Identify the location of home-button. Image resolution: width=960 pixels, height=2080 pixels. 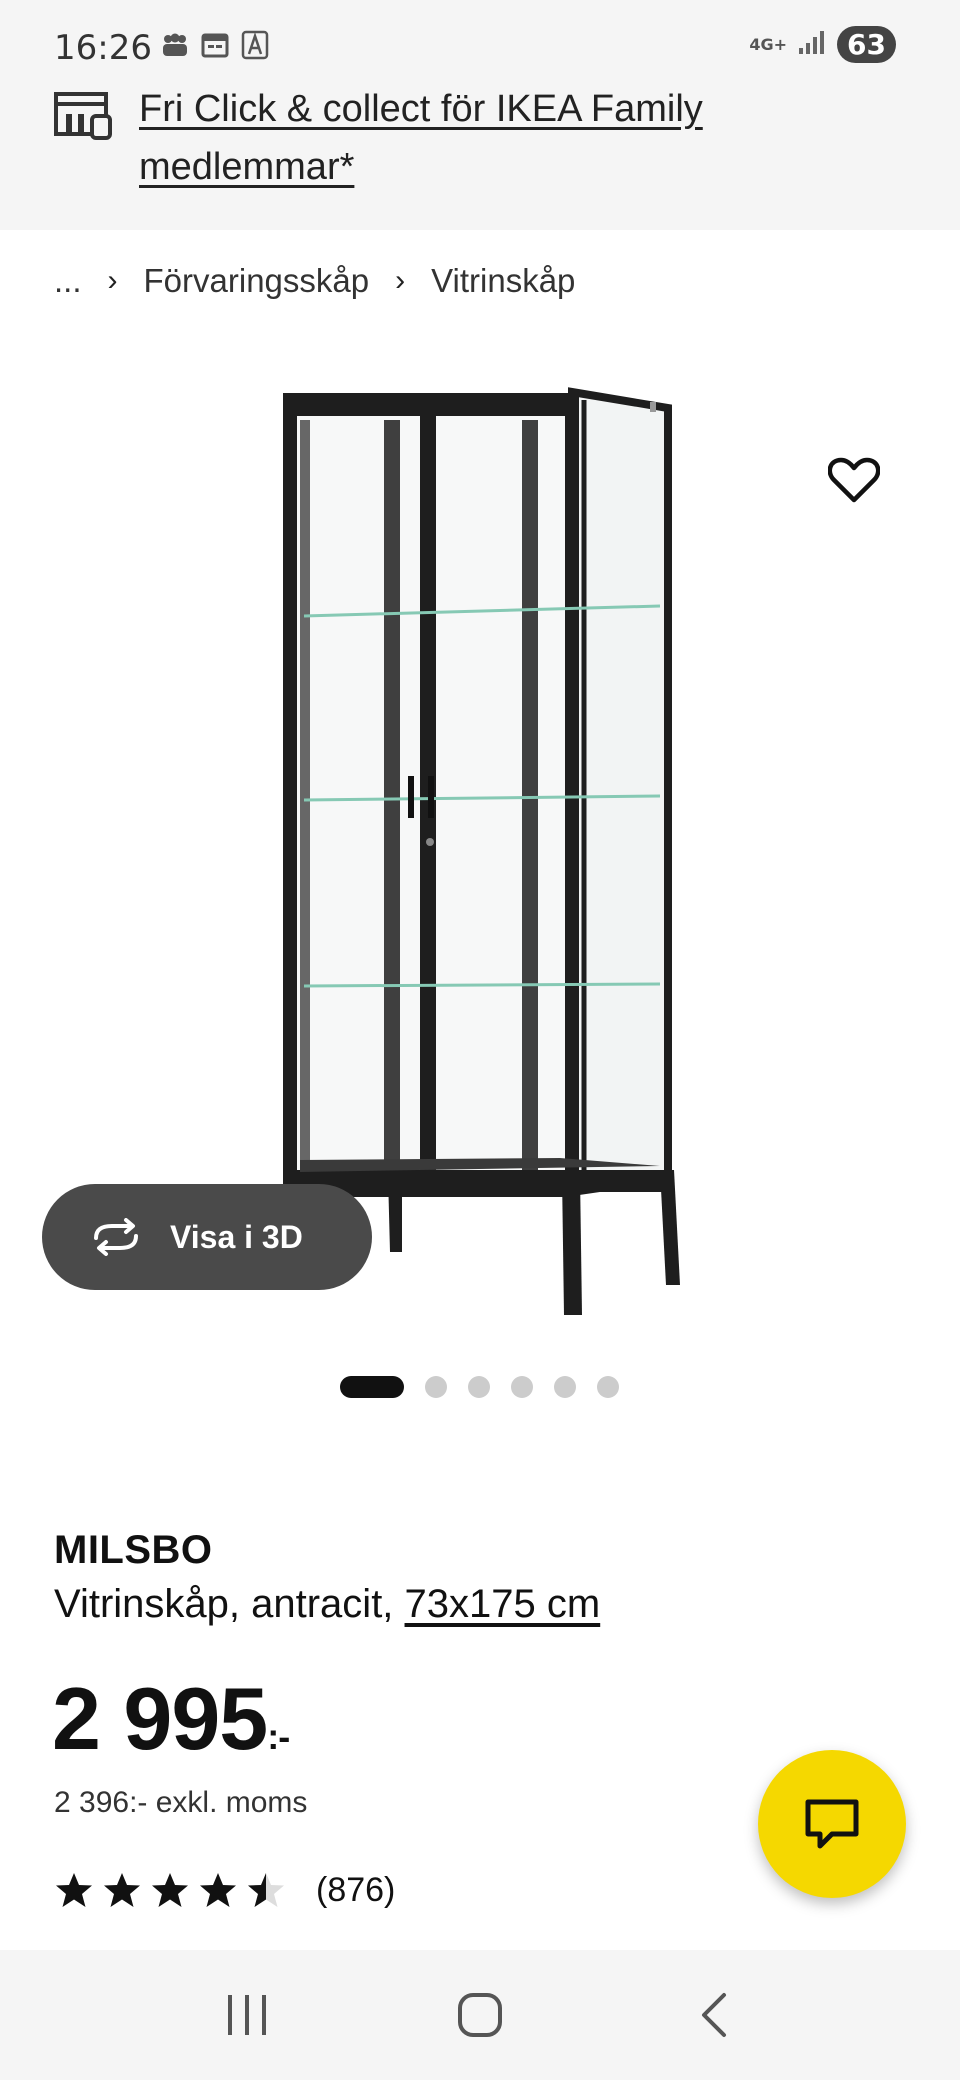
(480, 2015).